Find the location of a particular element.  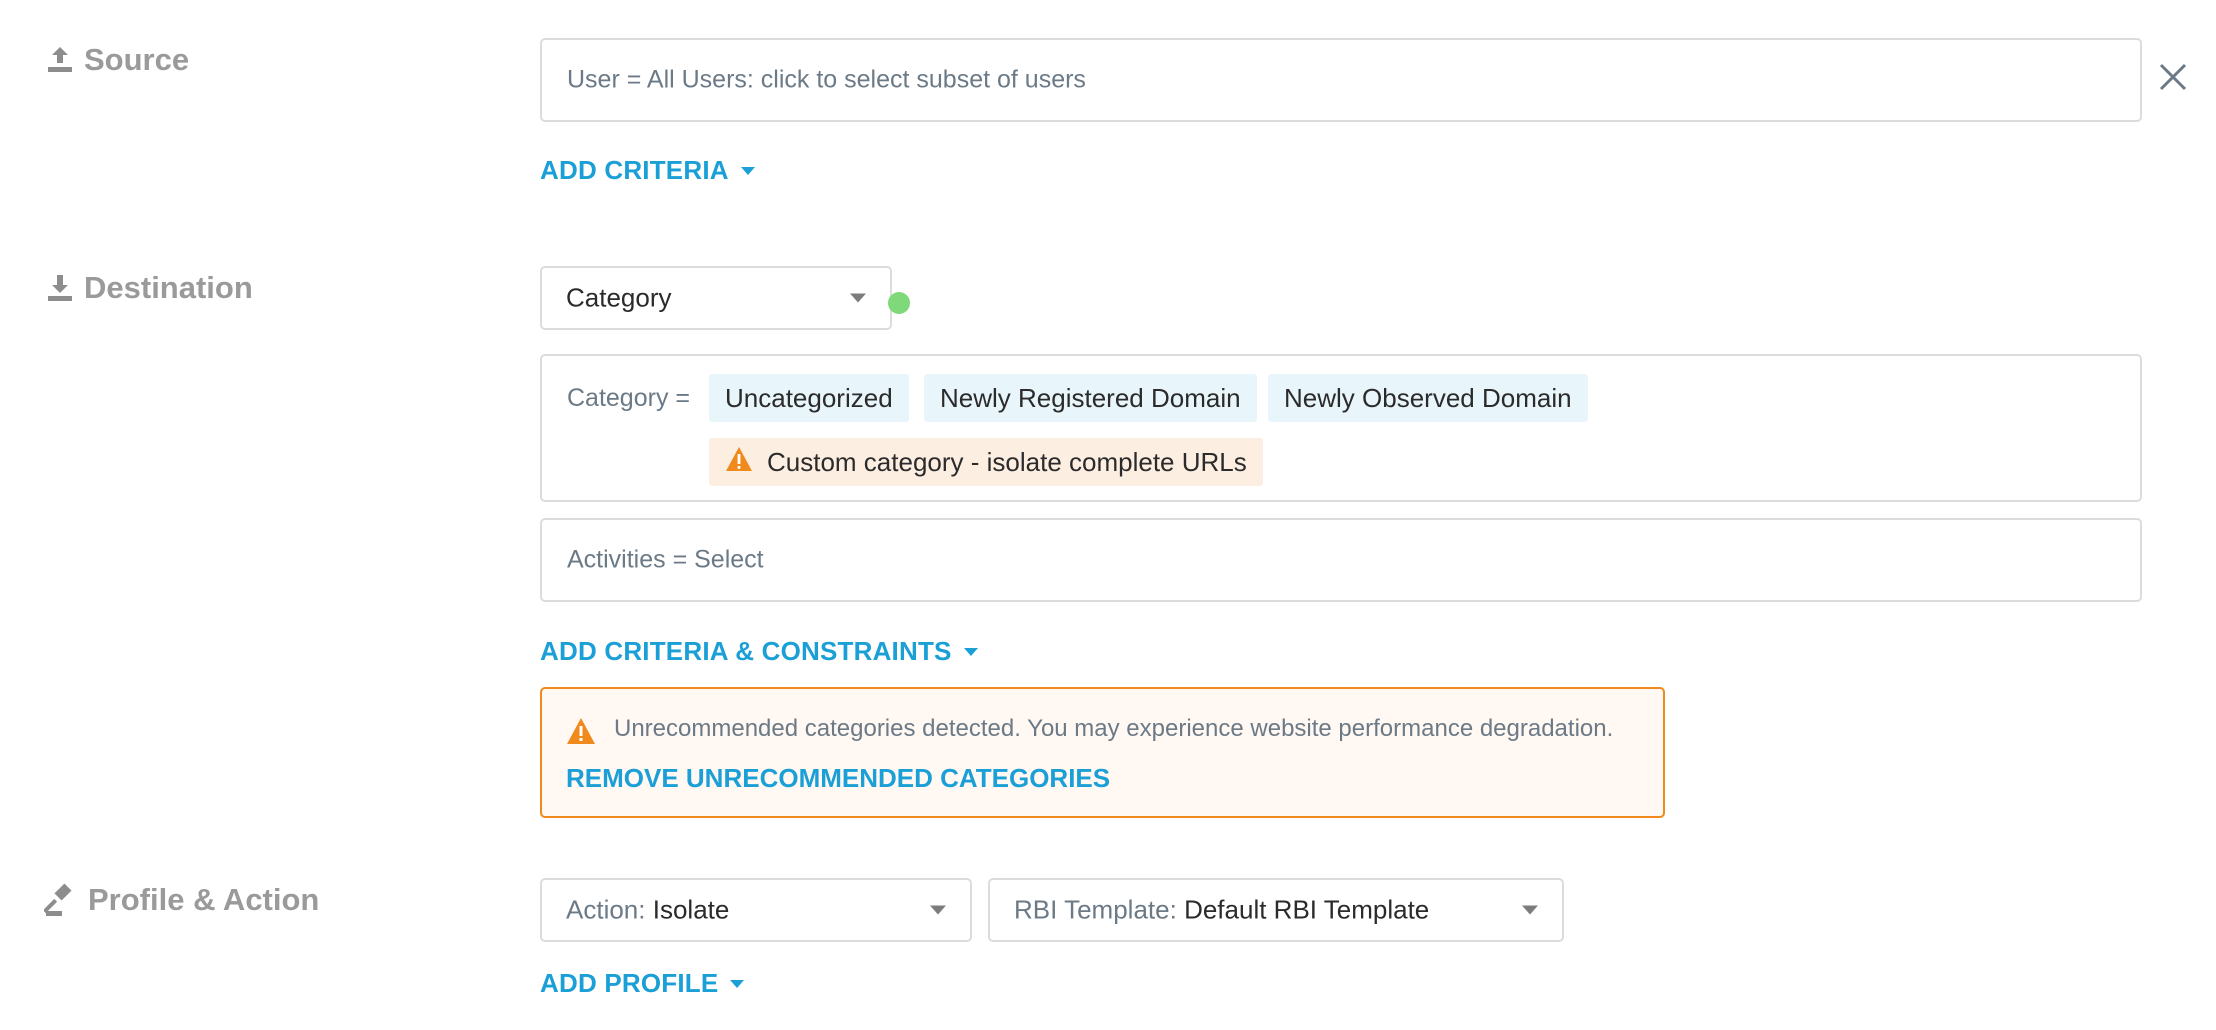

add-criteria-constraints-button: ADD CRITERIA & CONSTRAINTS is located at coordinates (759, 651).